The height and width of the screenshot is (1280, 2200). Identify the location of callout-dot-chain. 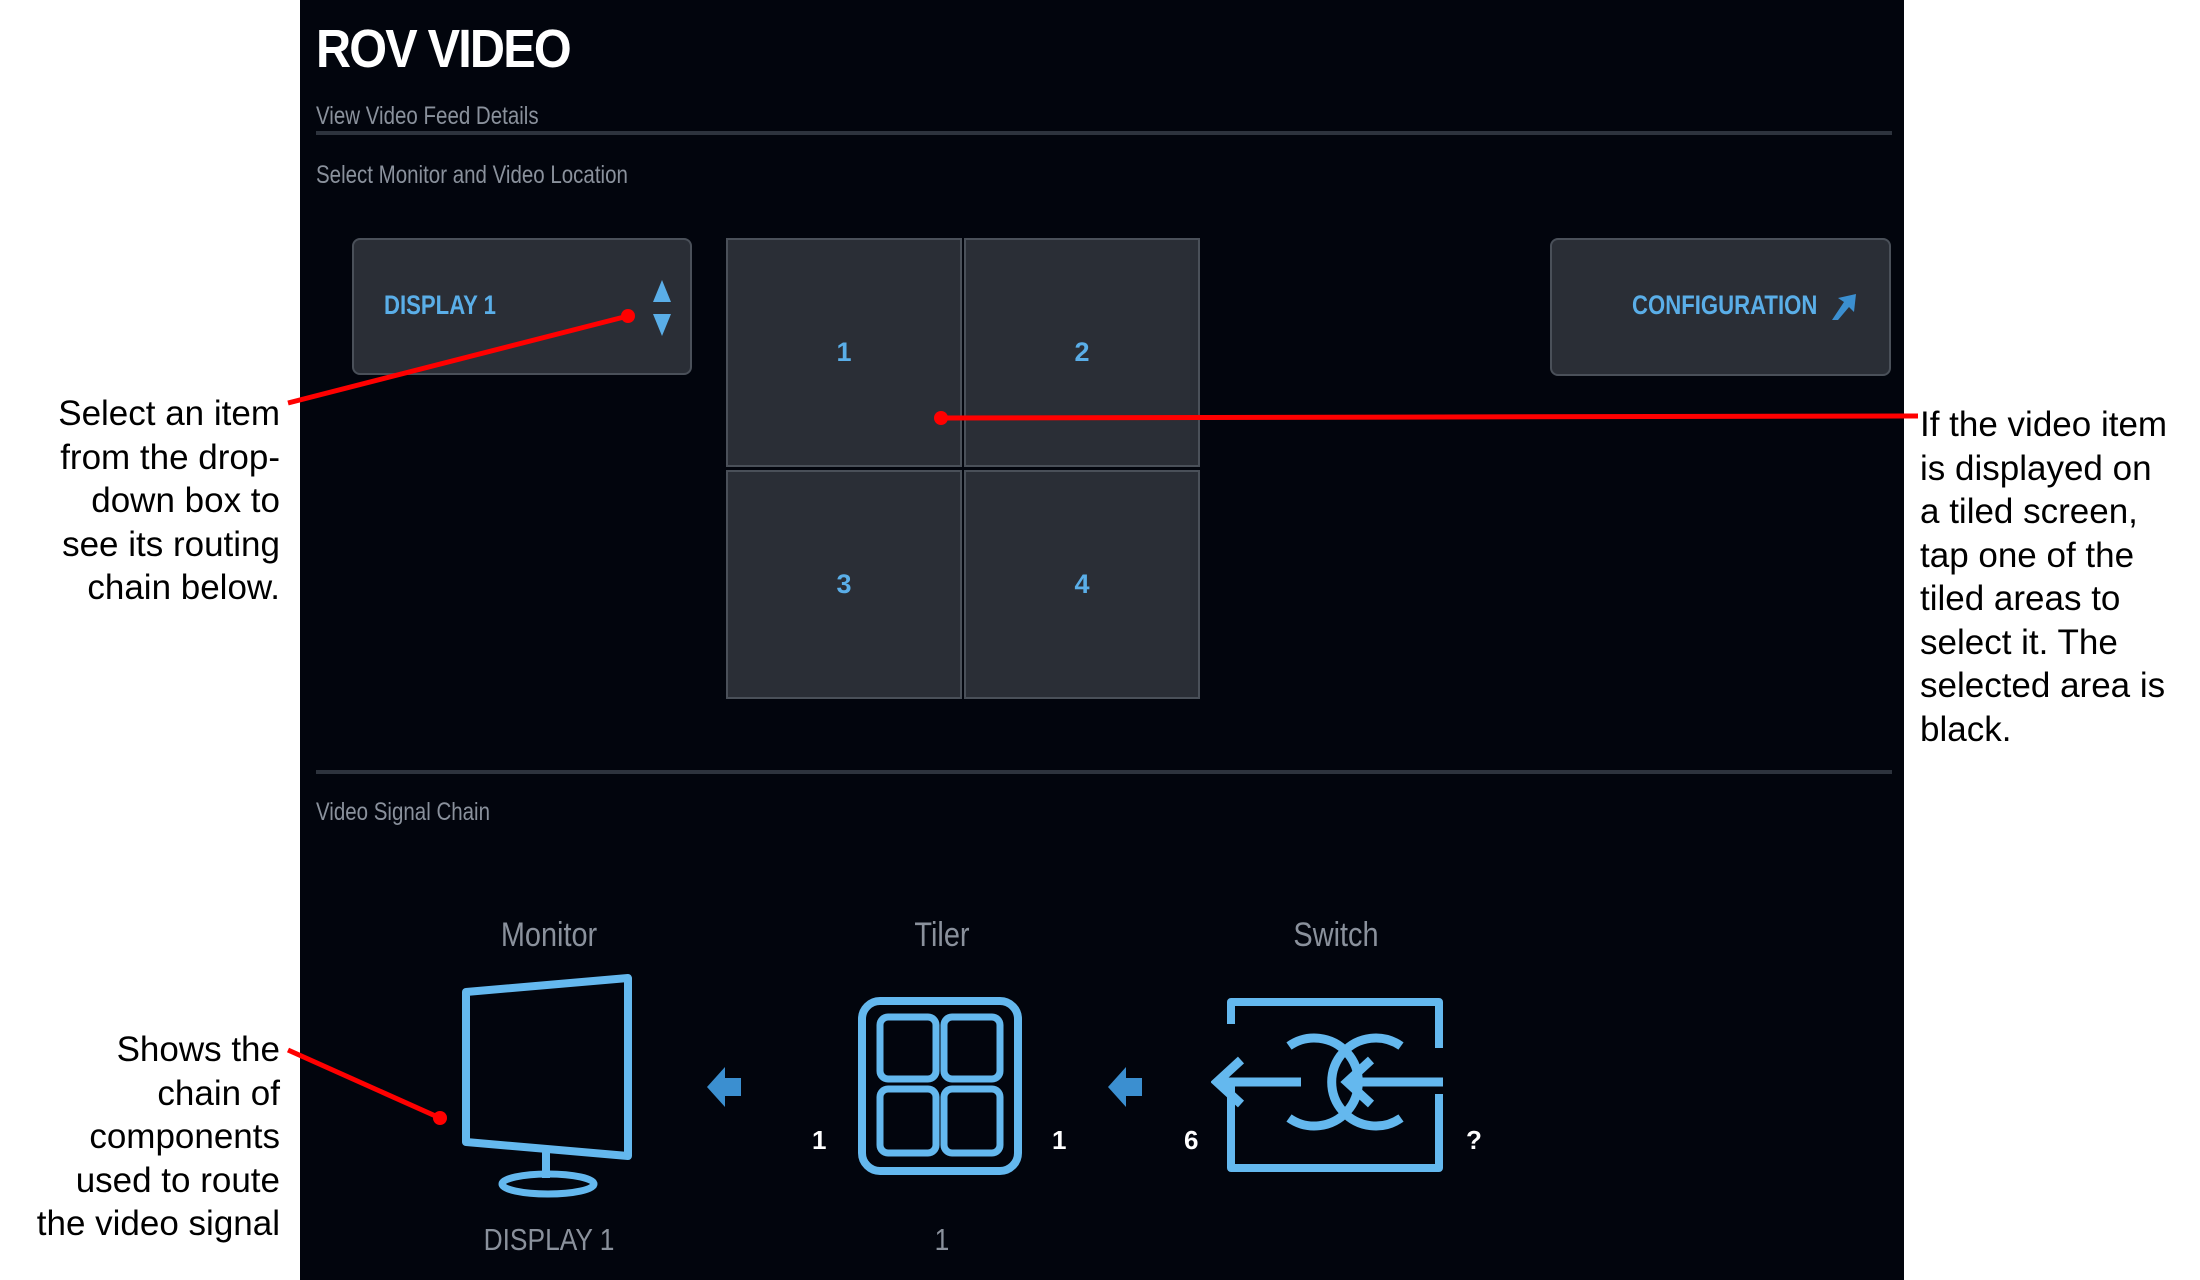
(440, 1118).